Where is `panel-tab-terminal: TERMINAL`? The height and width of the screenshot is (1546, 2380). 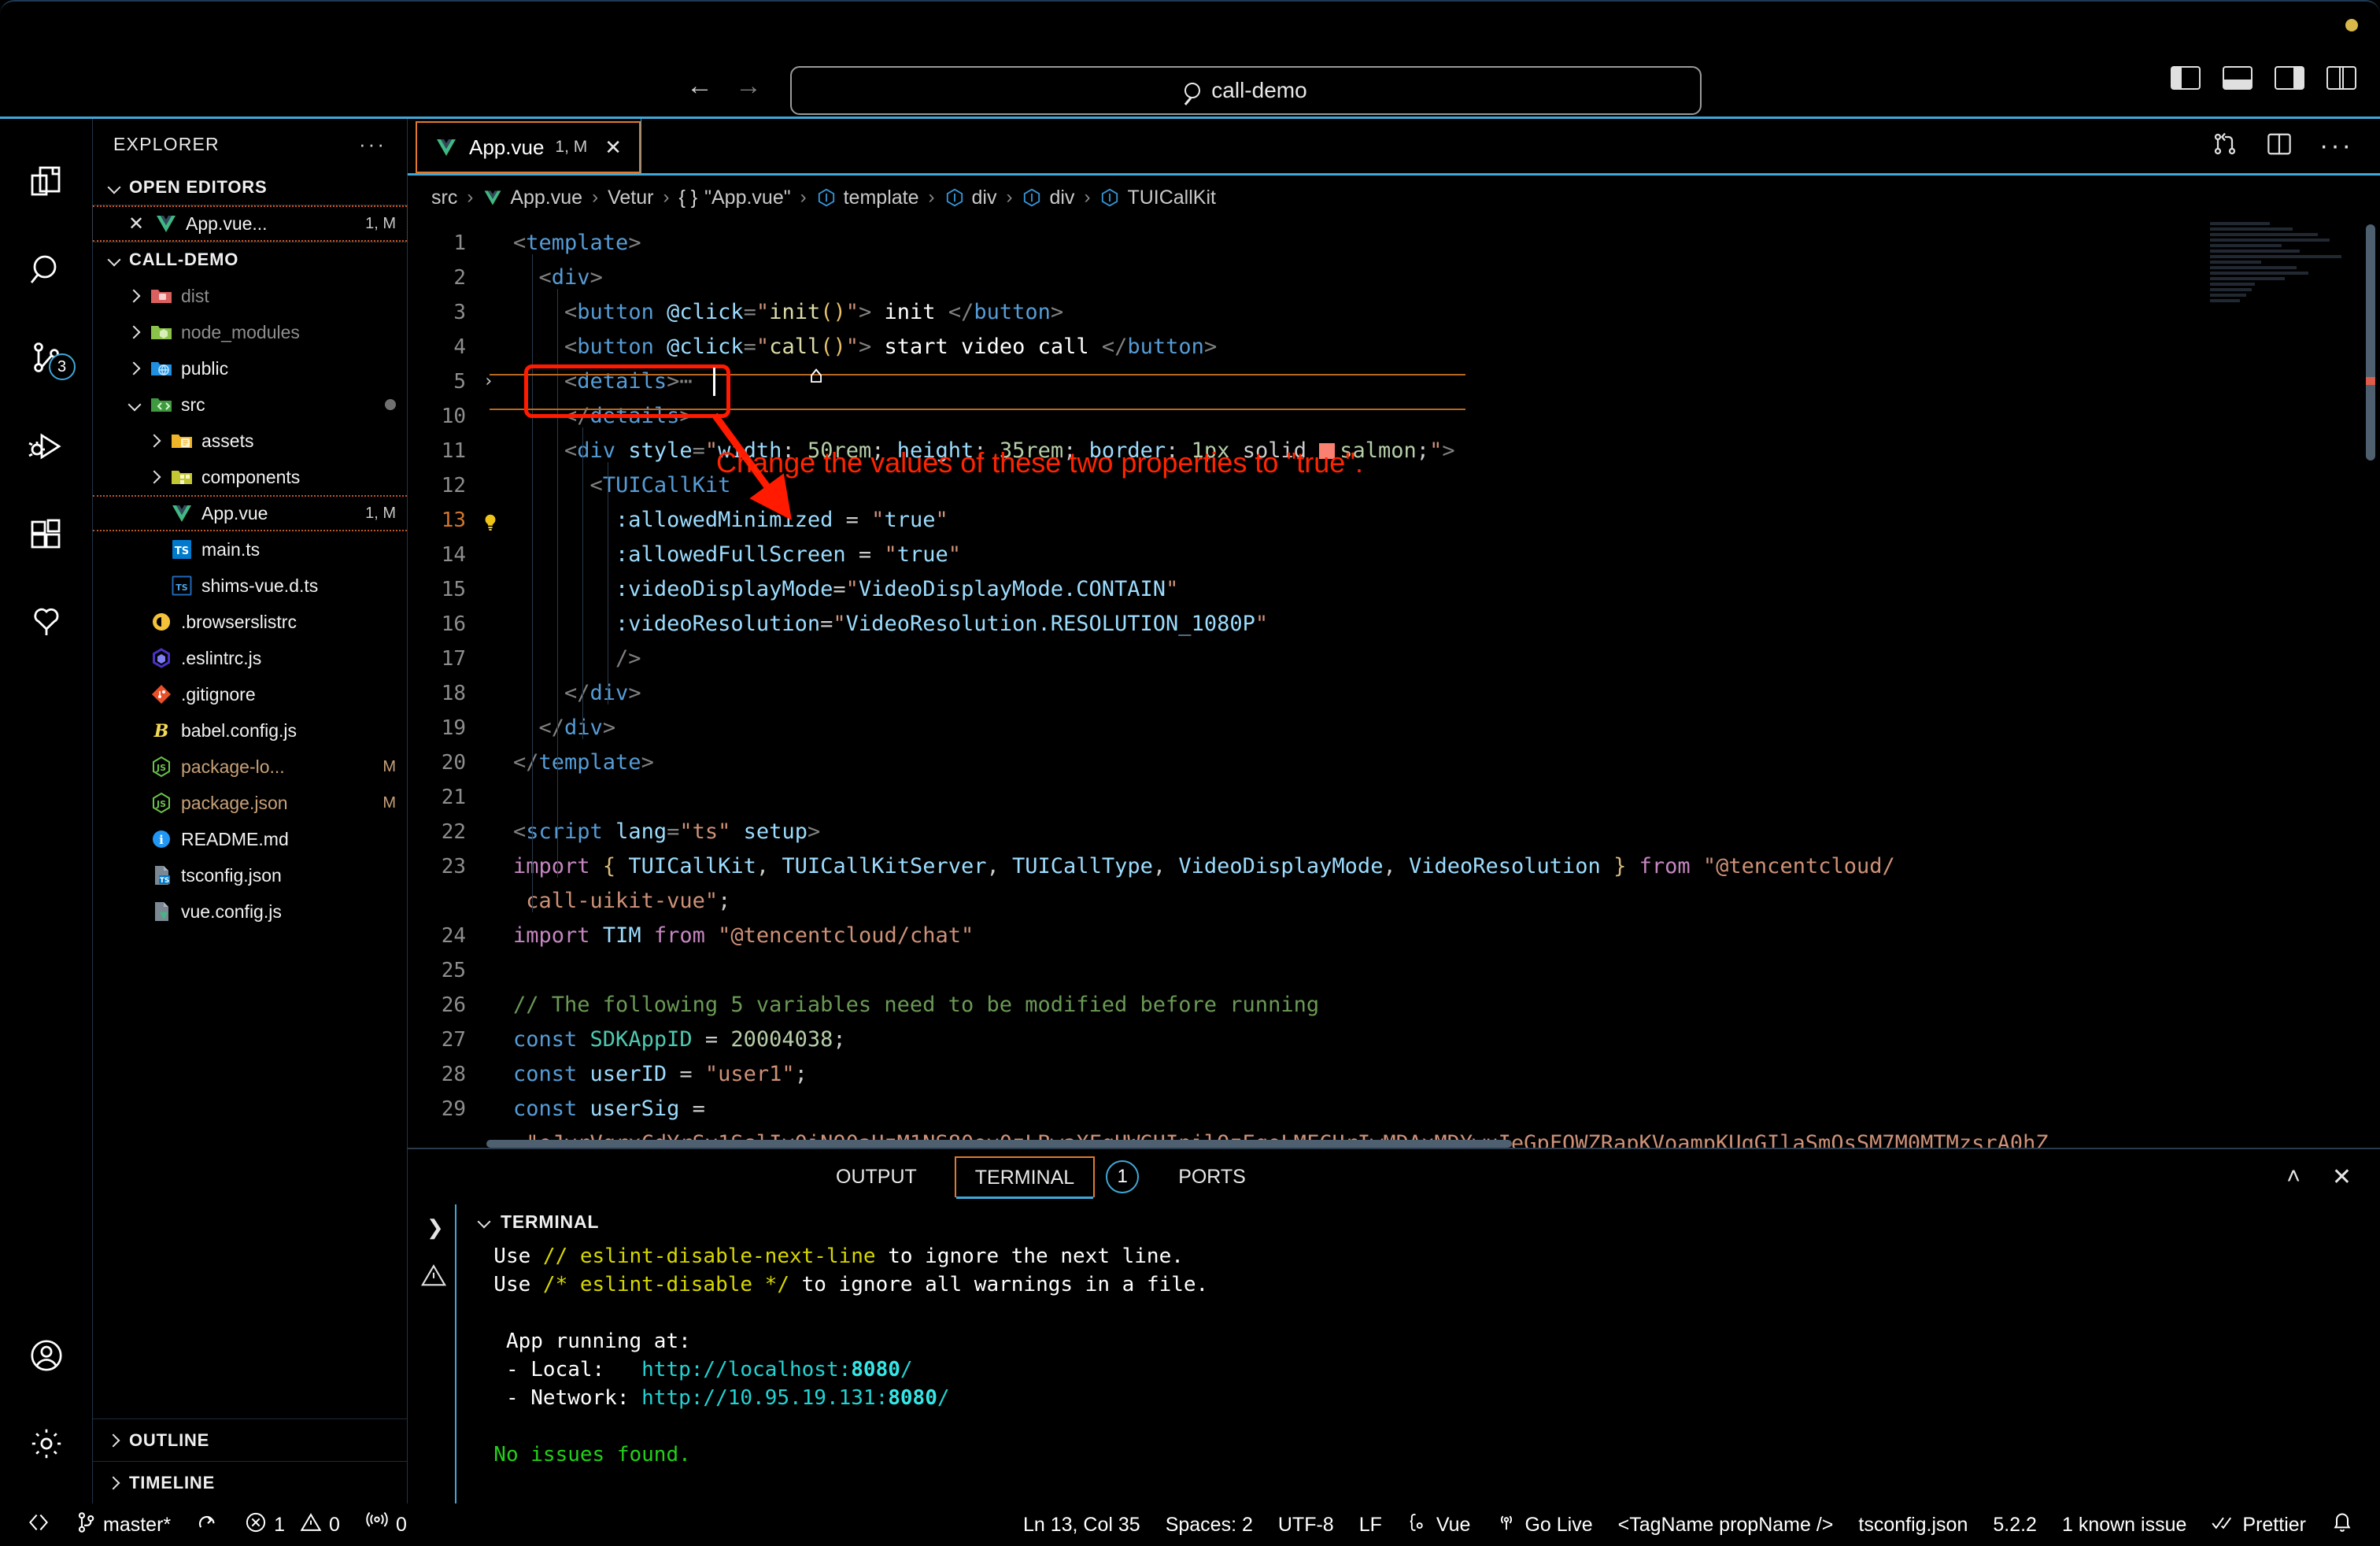 panel-tab-terminal: TERMINAL is located at coordinates (1025, 1177).